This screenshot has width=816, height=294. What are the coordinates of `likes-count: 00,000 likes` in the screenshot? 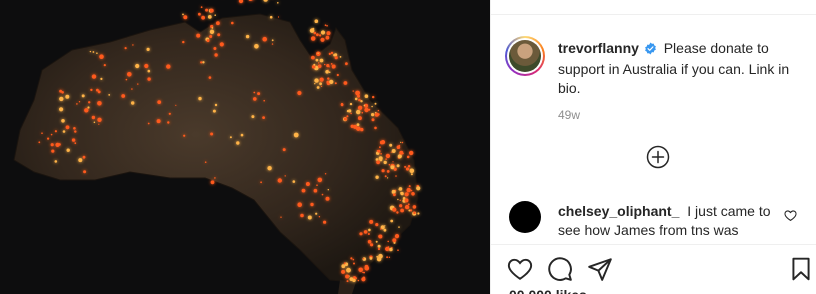 It's located at (548, 291).